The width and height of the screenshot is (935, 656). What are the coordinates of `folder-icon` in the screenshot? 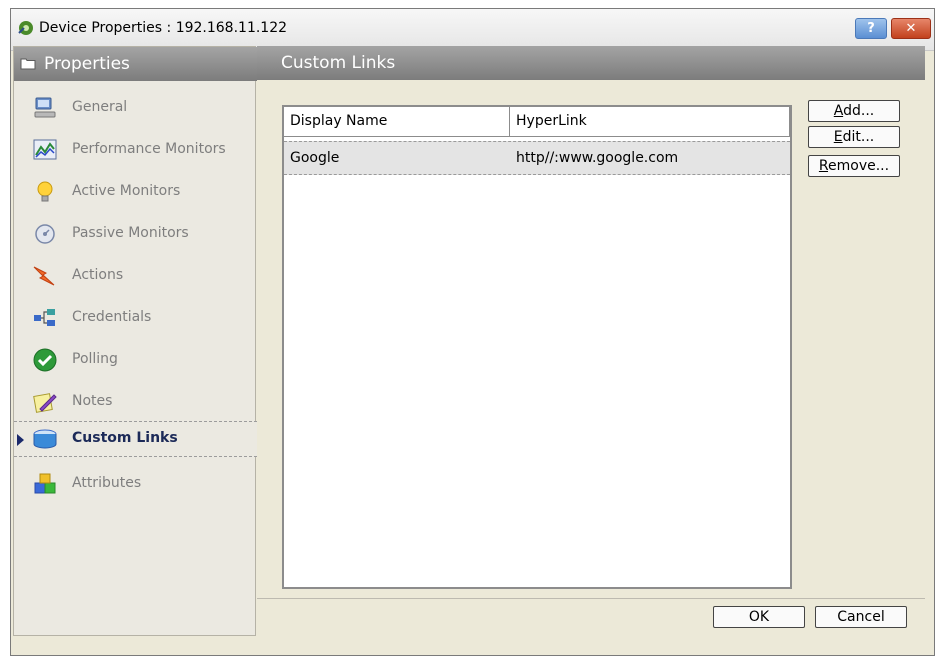 It's located at (28, 64).